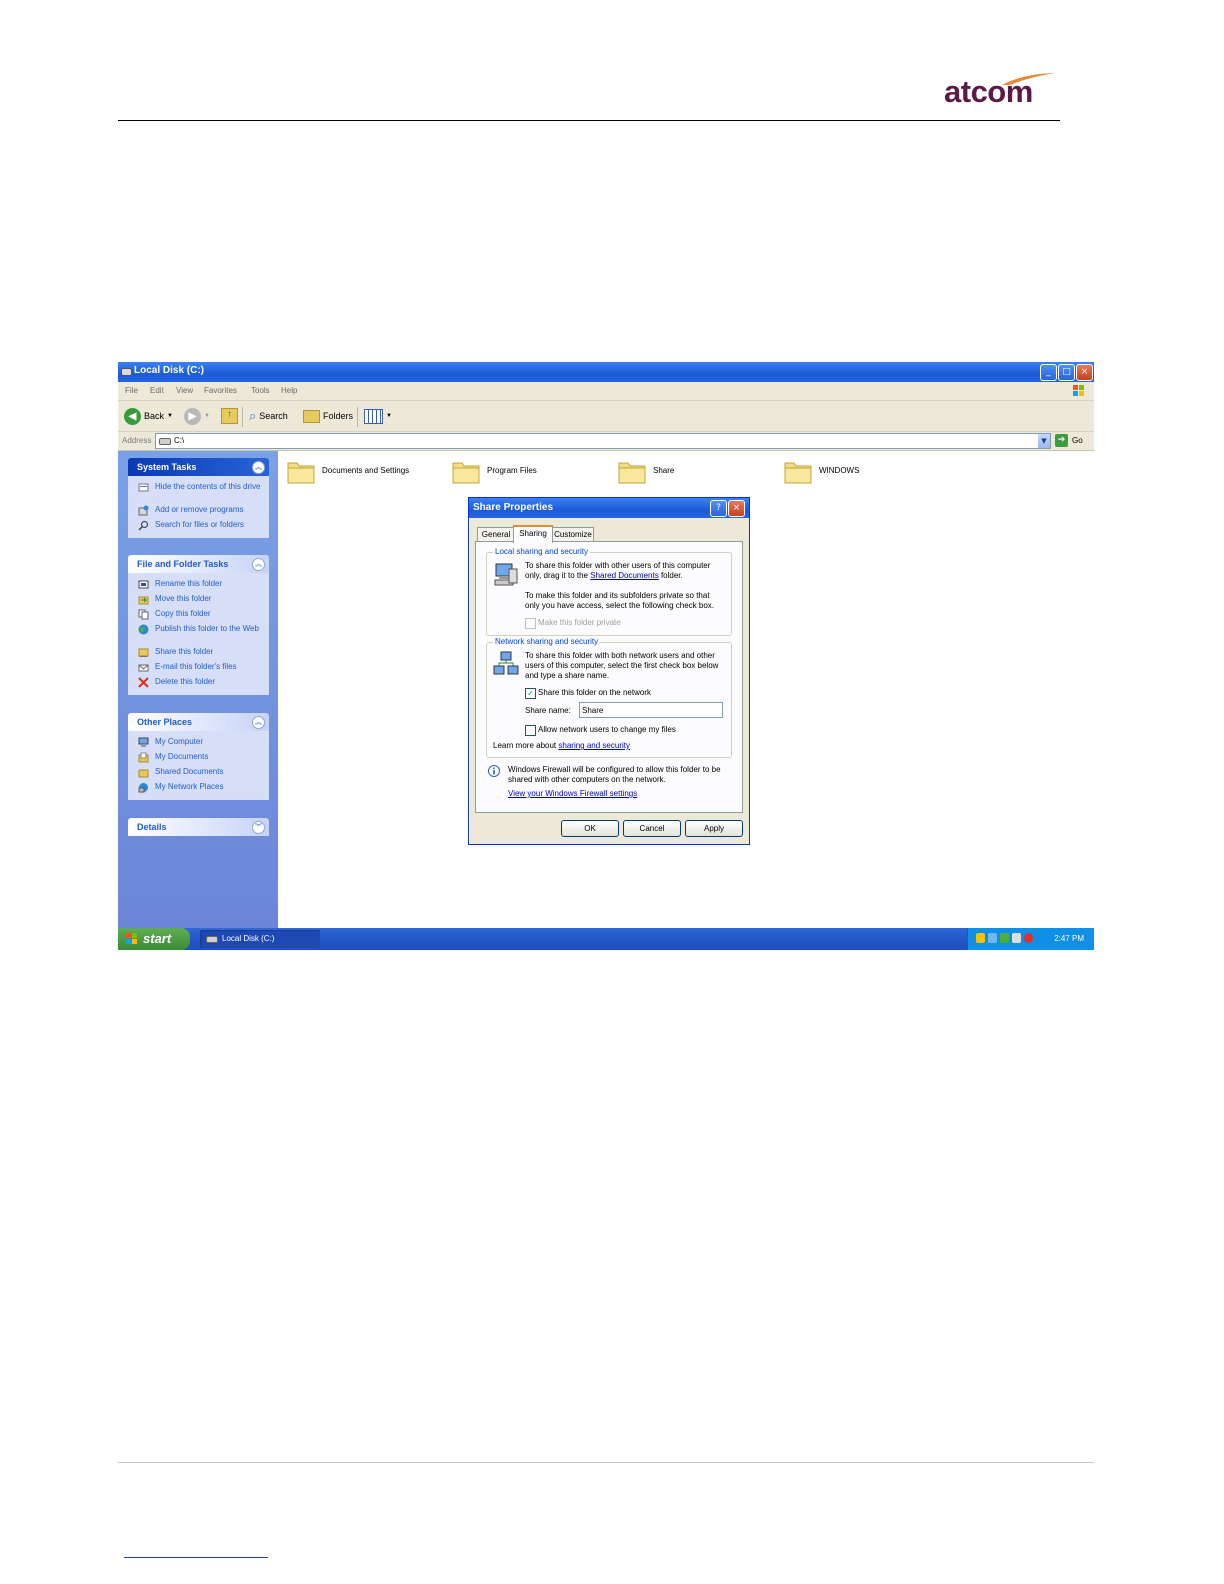  What do you see at coordinates (531, 473) in the screenshot?
I see `folder-item: Program Files` at bounding box center [531, 473].